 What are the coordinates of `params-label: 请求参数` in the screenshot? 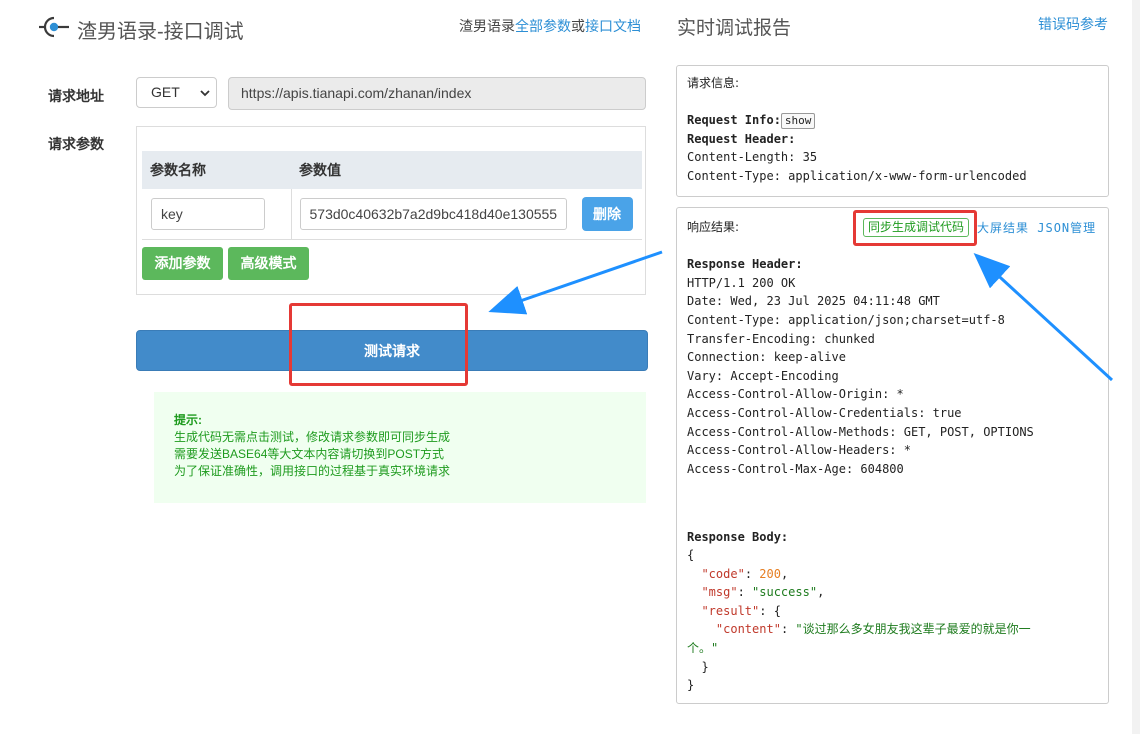 It's located at (76, 144).